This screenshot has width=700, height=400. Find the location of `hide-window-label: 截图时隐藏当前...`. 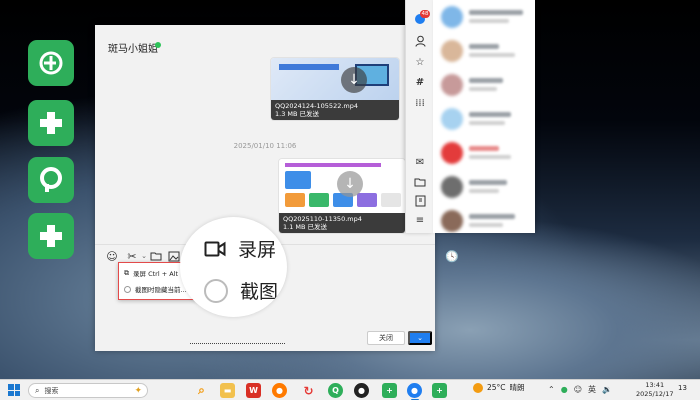

hide-window-label: 截图时隐藏当前... is located at coordinates (161, 290).